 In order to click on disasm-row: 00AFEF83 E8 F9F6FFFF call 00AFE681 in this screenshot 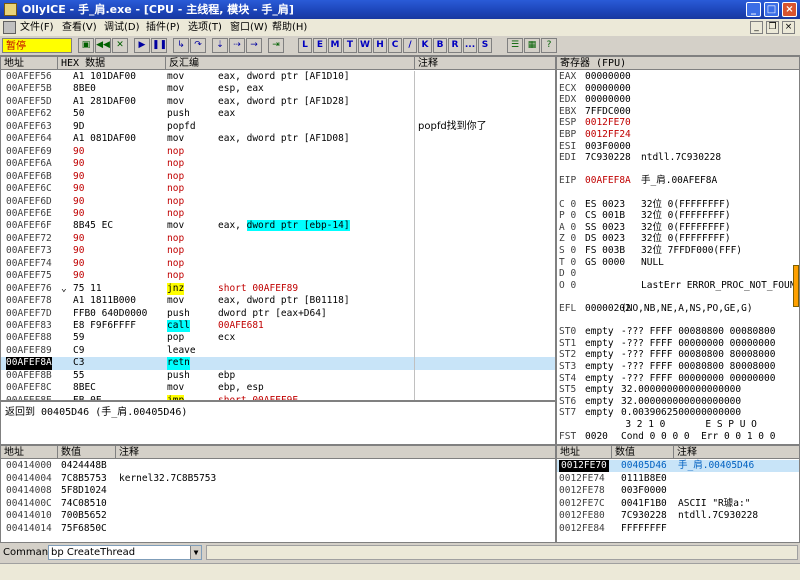, I will do `click(278, 326)`.